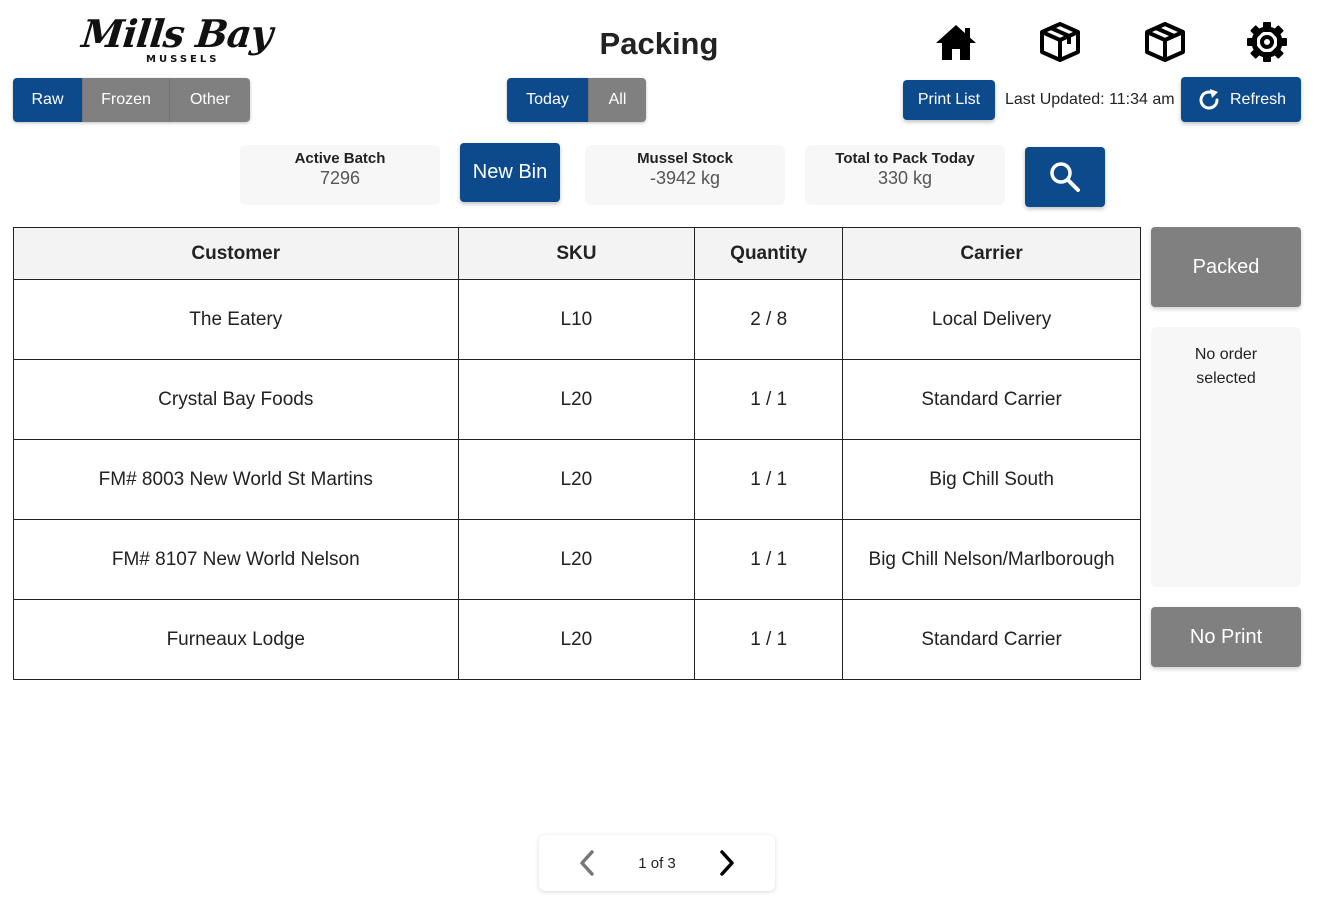 The height and width of the screenshot is (898, 1318). I want to click on home-icon, so click(956, 42).